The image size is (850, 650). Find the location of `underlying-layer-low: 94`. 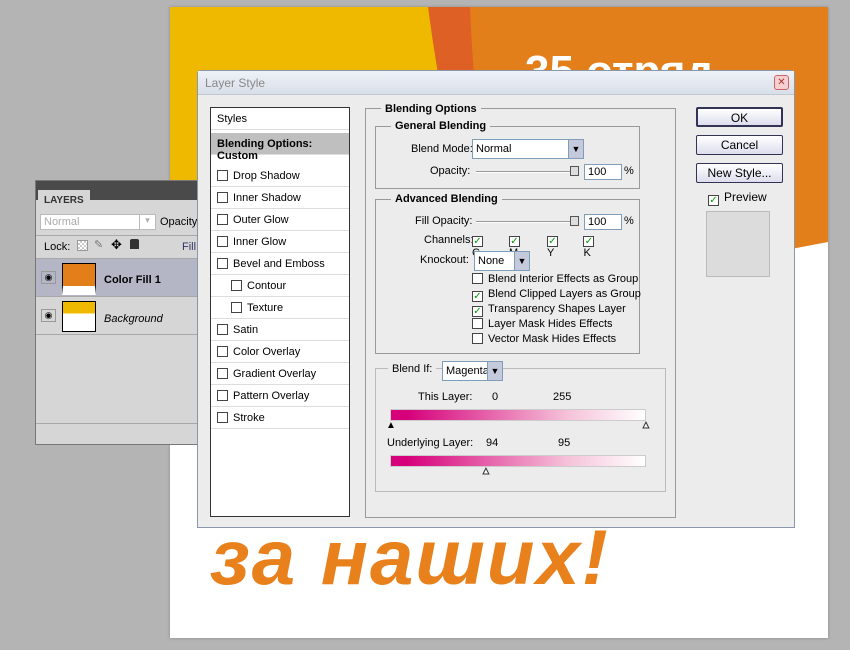

underlying-layer-low: 94 is located at coordinates (492, 443).